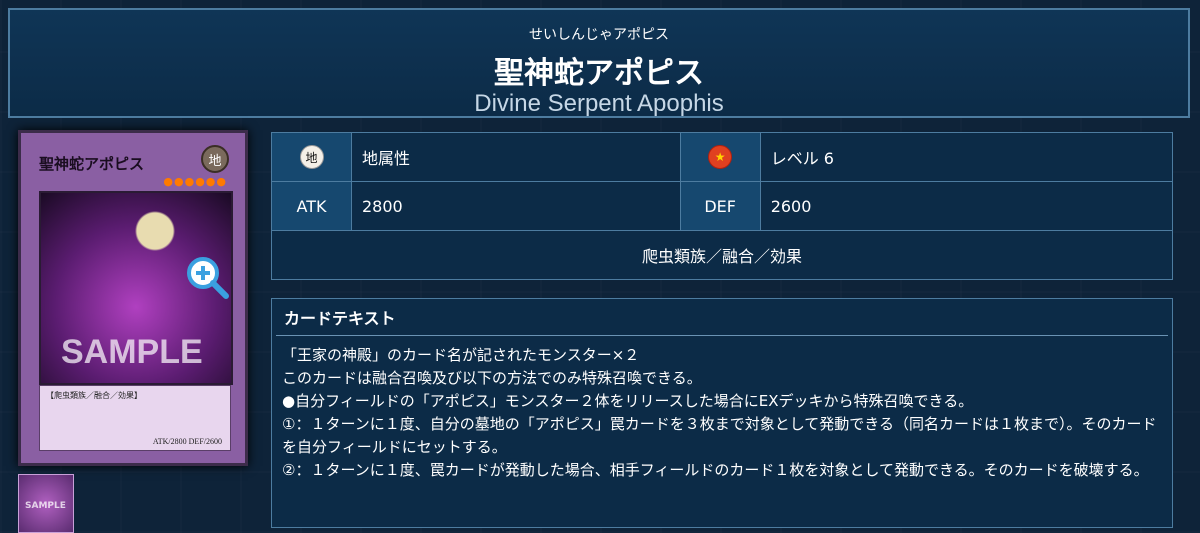 This screenshot has width=1200, height=533. I want to click on card-name-english: Divine Serpent Apophis, so click(599, 103).